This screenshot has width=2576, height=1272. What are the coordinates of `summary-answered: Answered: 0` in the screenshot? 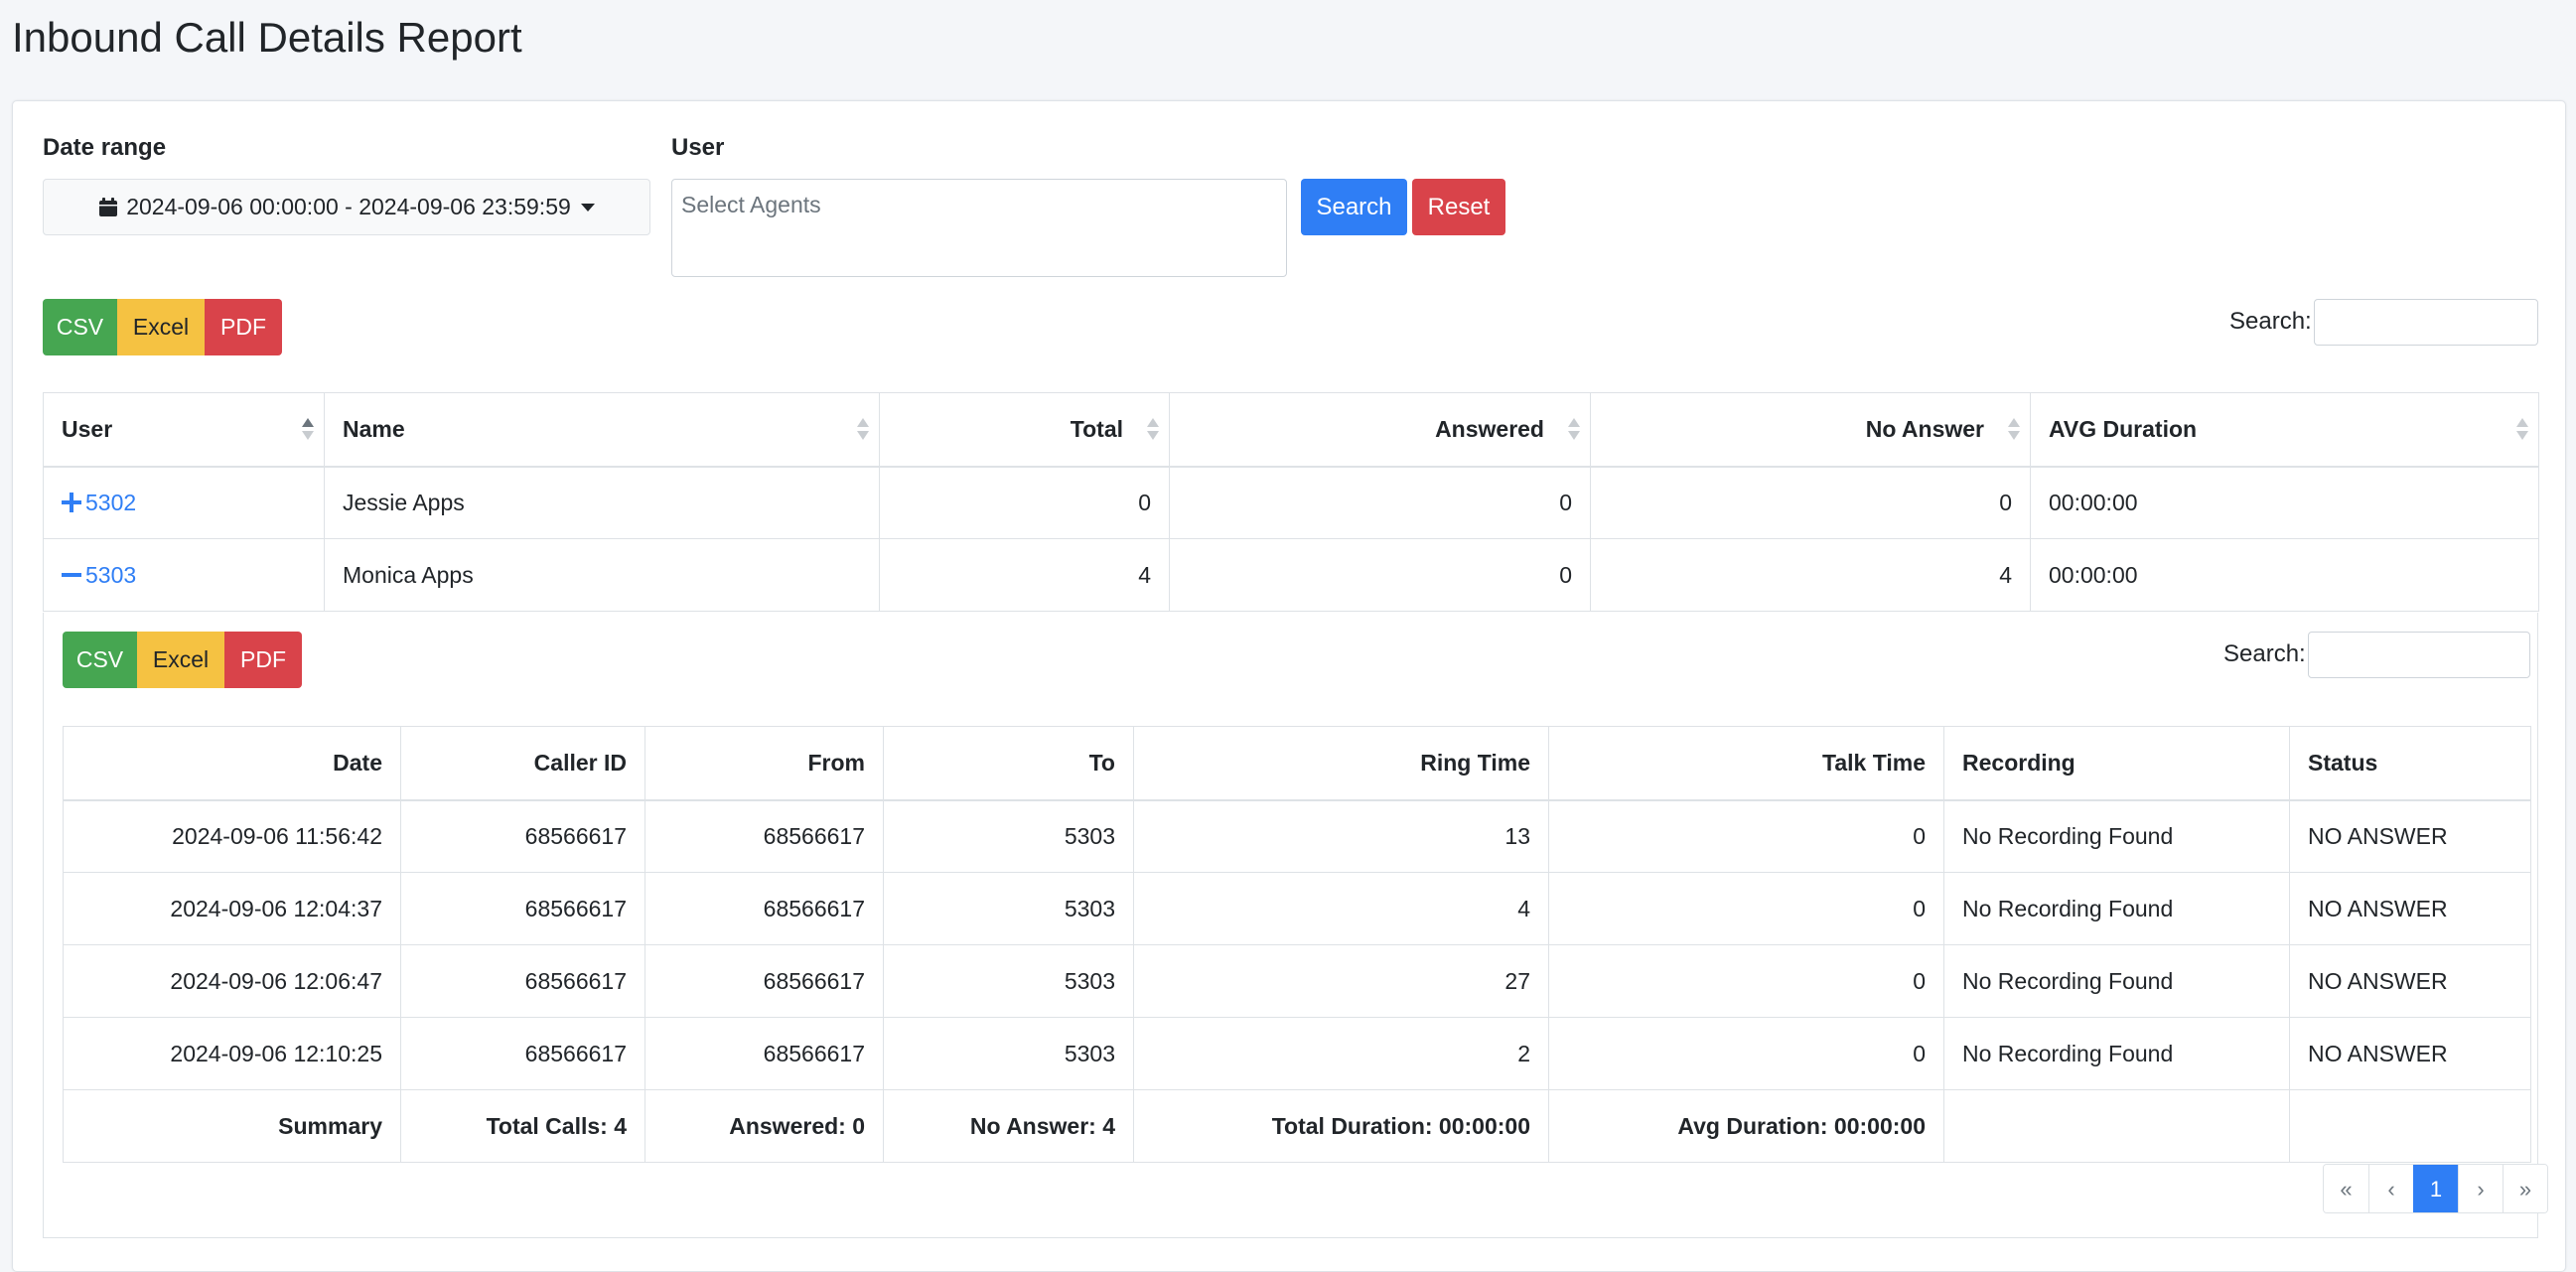 It's located at (764, 1126).